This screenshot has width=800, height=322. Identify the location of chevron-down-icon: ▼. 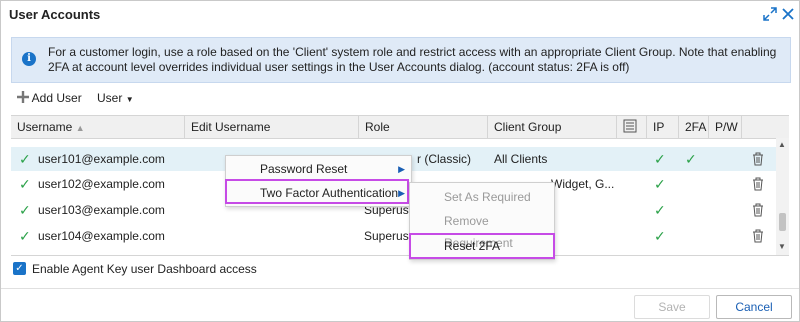
(129, 99).